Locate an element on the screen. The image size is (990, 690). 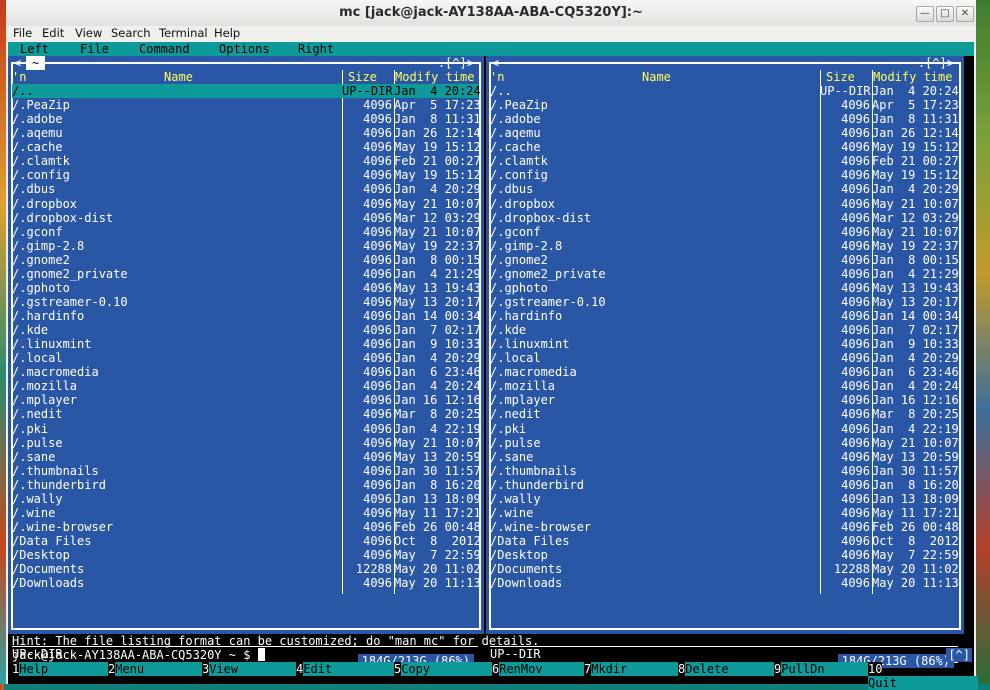
fkey-help: 1Help is located at coordinates (61, 669).